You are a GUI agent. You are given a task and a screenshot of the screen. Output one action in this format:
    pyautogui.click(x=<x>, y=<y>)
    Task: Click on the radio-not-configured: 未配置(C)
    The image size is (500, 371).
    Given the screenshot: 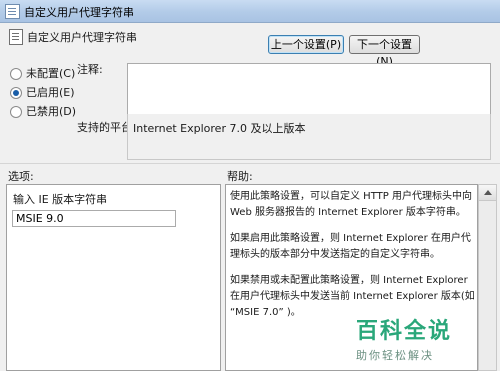 What is the action you would take?
    pyautogui.click(x=42, y=73)
    